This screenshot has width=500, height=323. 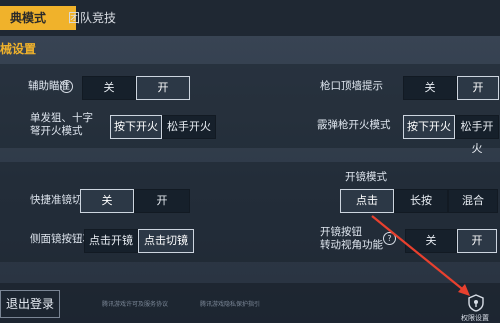 What do you see at coordinates (341, 232) in the screenshot?
I see `scope-button-view-label-line1: 开镜按钮` at bounding box center [341, 232].